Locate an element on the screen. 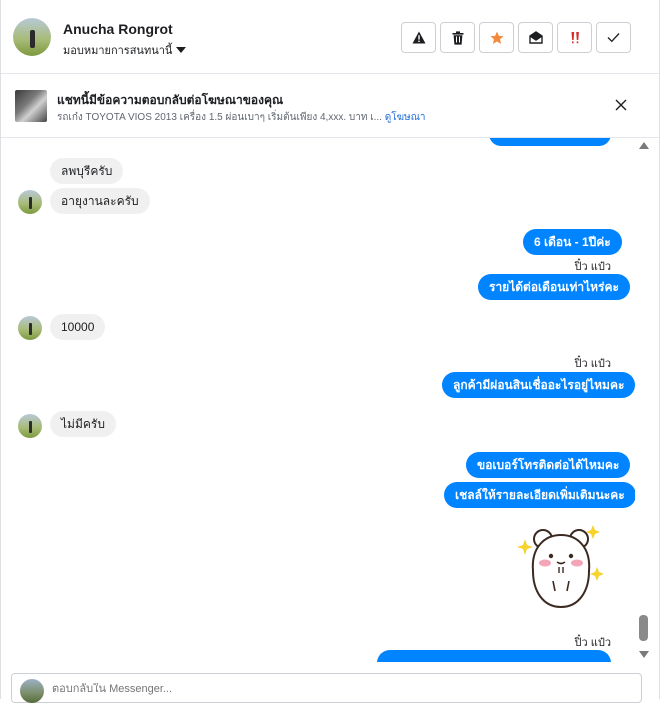 The image size is (660, 703). scrollbar-thumb is located at coordinates (643, 628).